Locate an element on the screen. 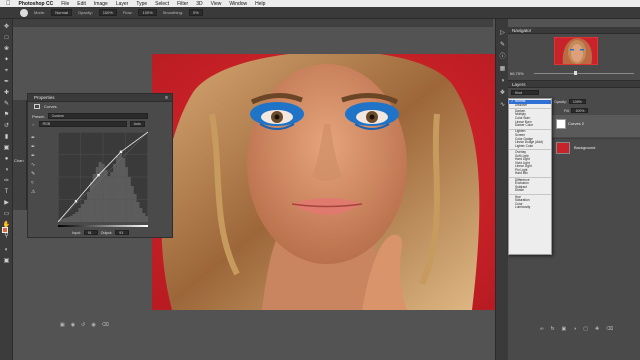 This screenshot has height=360, width=640. layer-name-curves: Curves 2 is located at coordinates (576, 123).